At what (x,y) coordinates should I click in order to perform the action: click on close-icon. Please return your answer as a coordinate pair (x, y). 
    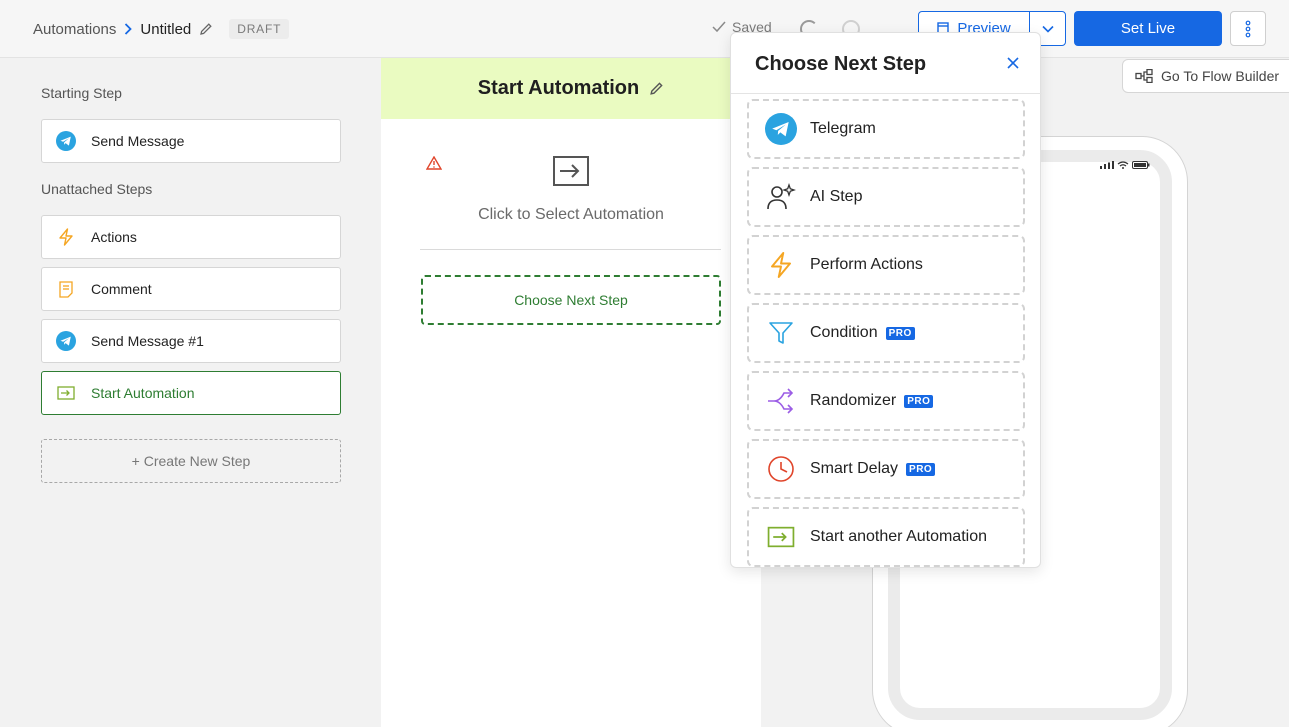
    Looking at the image, I should click on (1013, 63).